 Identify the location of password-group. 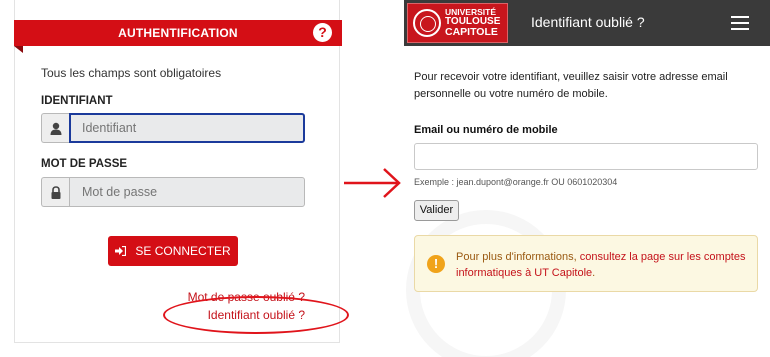
(173, 192).